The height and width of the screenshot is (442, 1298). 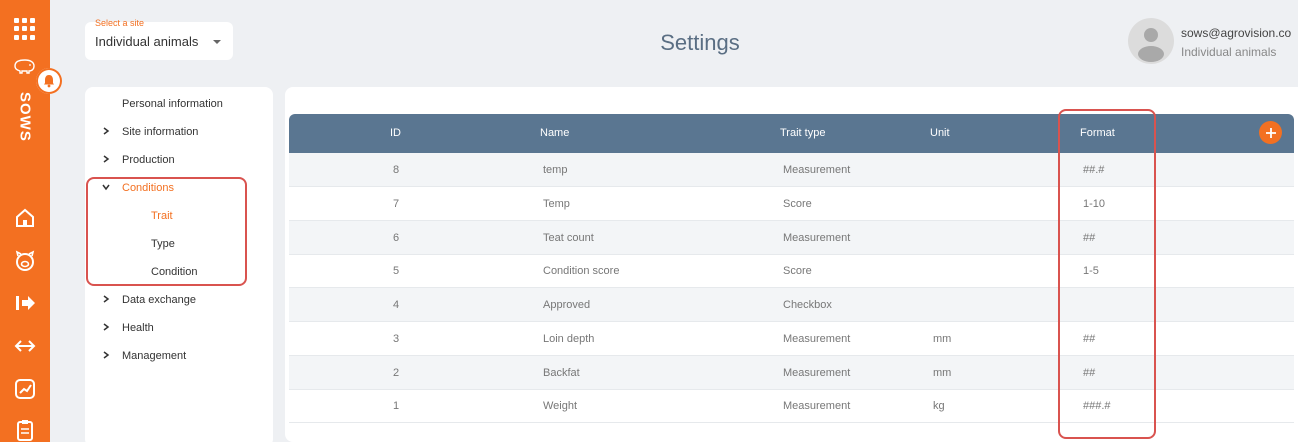 What do you see at coordinates (179, 104) in the screenshot?
I see `menu-item-personal-information: Personal information` at bounding box center [179, 104].